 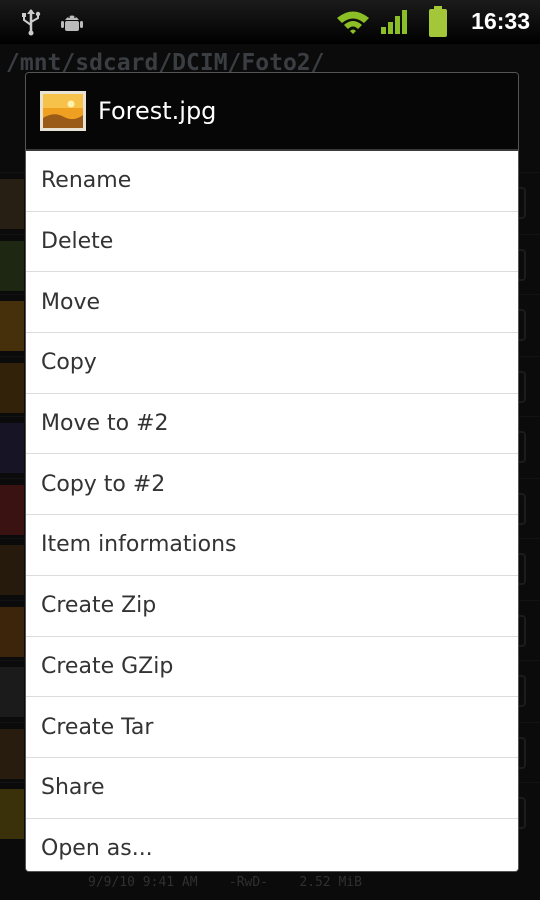 I want to click on image-file-icon, so click(x=63, y=111).